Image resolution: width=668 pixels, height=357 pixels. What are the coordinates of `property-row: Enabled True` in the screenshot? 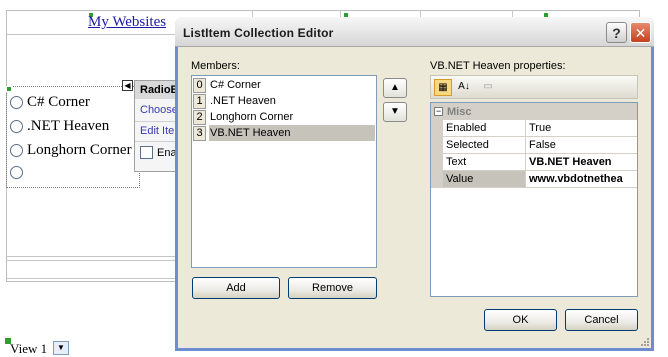 It's located at (540, 128).